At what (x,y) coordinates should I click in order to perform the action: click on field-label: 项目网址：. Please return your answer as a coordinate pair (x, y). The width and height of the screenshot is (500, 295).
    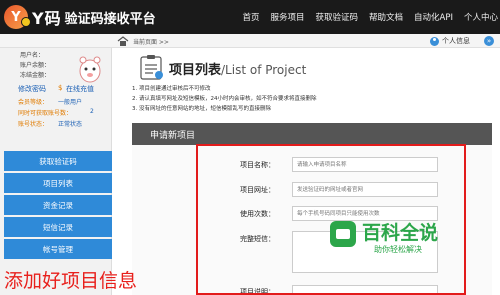
    Looking at the image, I should click on (257, 190).